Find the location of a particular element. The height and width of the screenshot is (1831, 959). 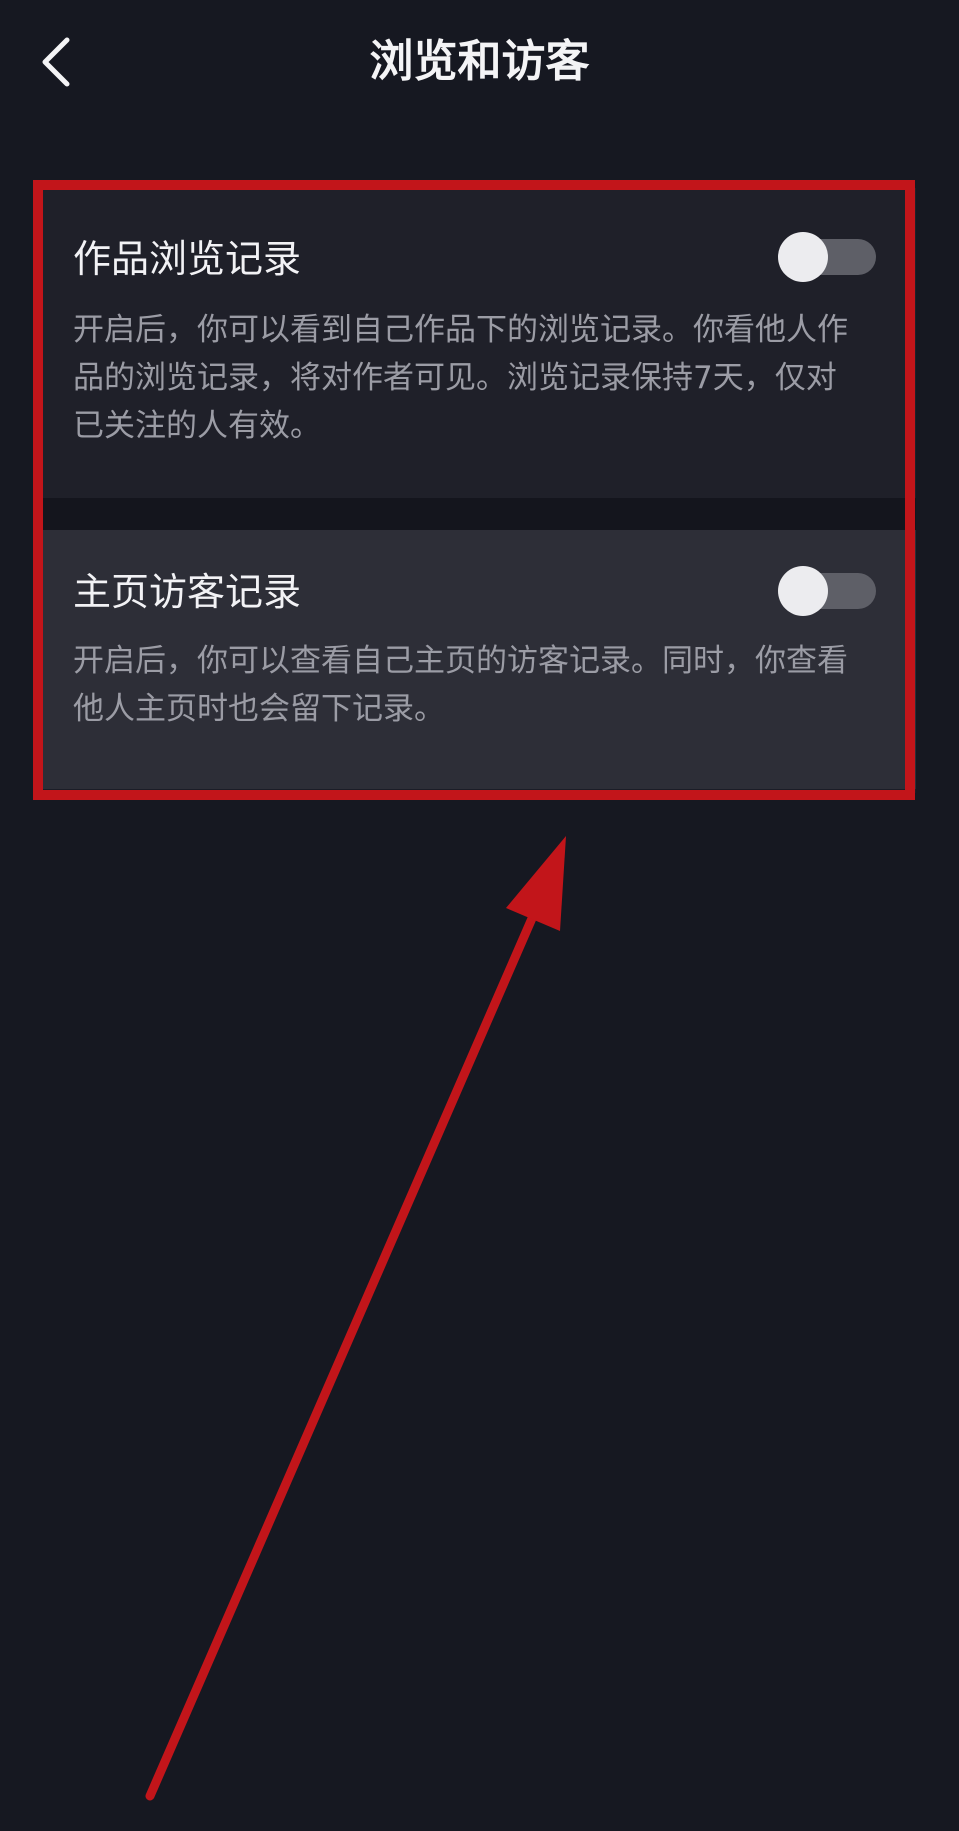

setting-title: 作品浏览记录 is located at coordinates (187, 259).